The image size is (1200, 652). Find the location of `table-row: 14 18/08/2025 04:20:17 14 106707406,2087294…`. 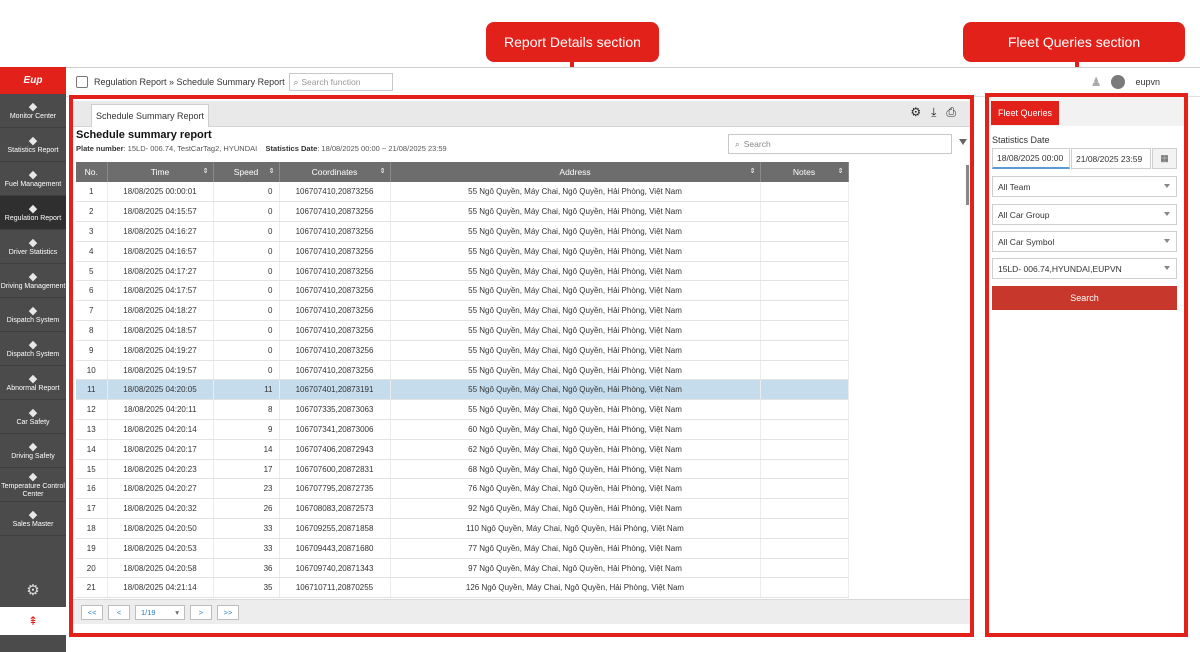

table-row: 14 18/08/2025 04:20:17 14 106707406,2087294… is located at coordinates (462, 449).